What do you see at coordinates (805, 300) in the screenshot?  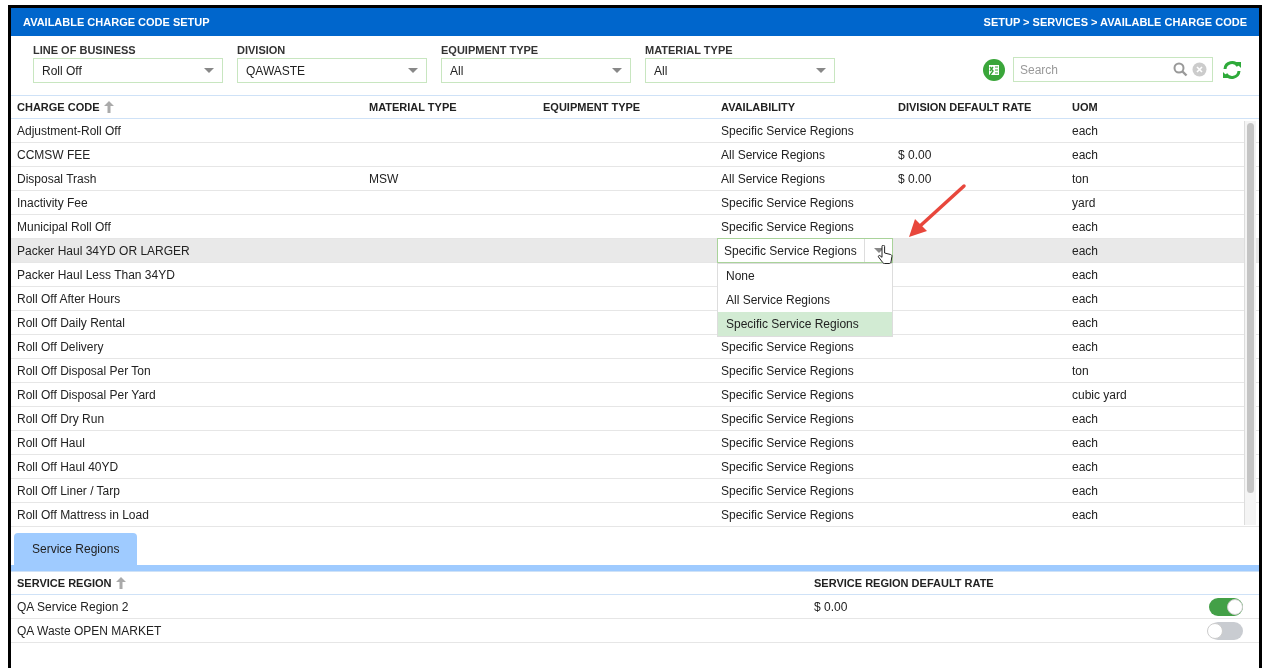 I see `dropdown-option: All Service Regions` at bounding box center [805, 300].